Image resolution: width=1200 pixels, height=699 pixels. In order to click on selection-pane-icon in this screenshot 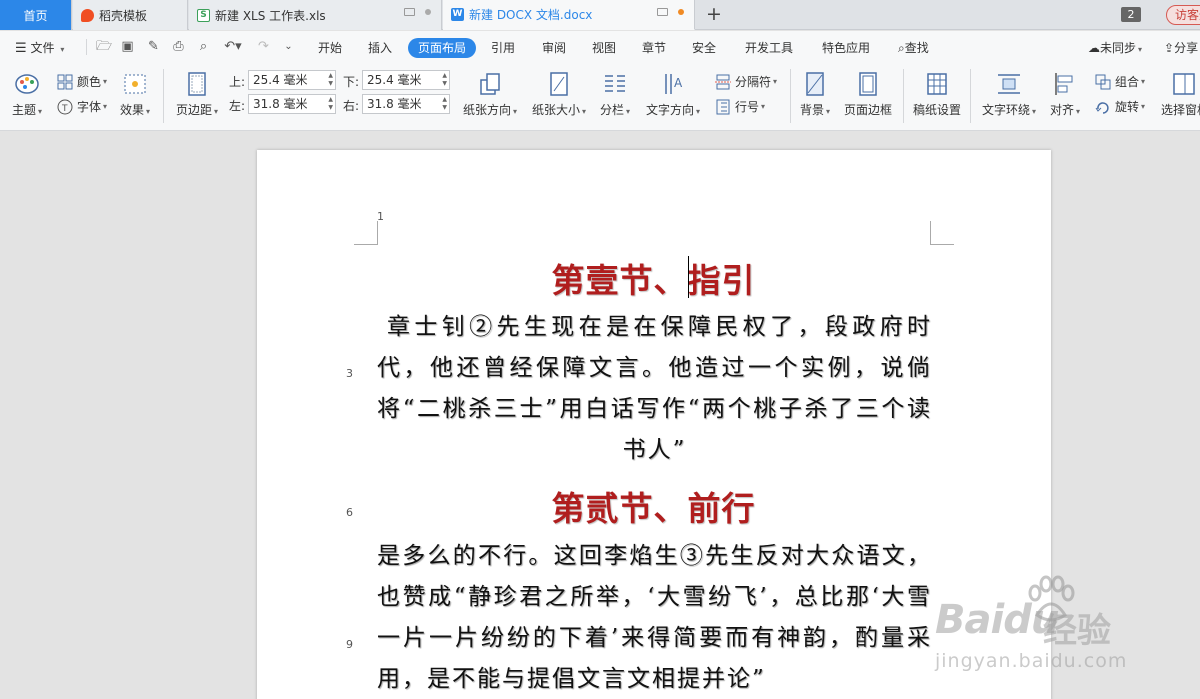, I will do `click(1184, 84)`.